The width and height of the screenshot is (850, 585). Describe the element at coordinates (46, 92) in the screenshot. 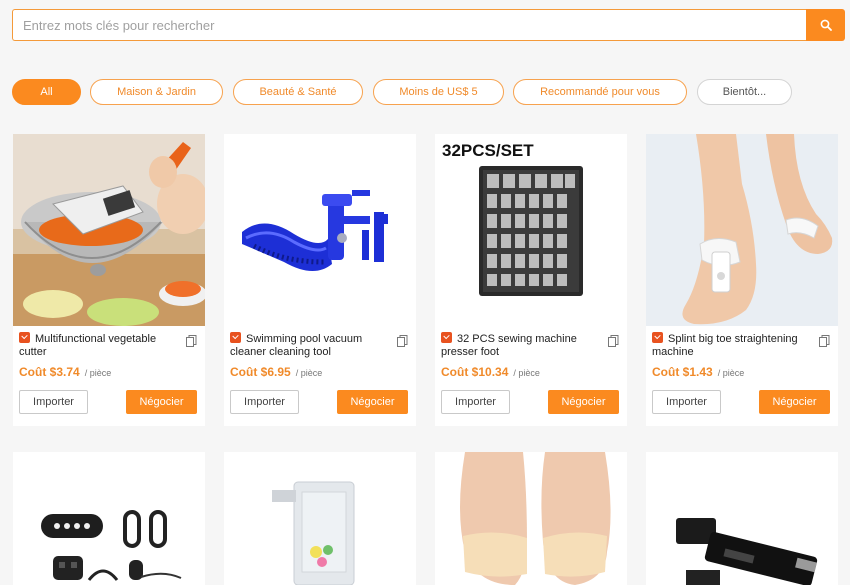

I see `tab-all: All` at that location.